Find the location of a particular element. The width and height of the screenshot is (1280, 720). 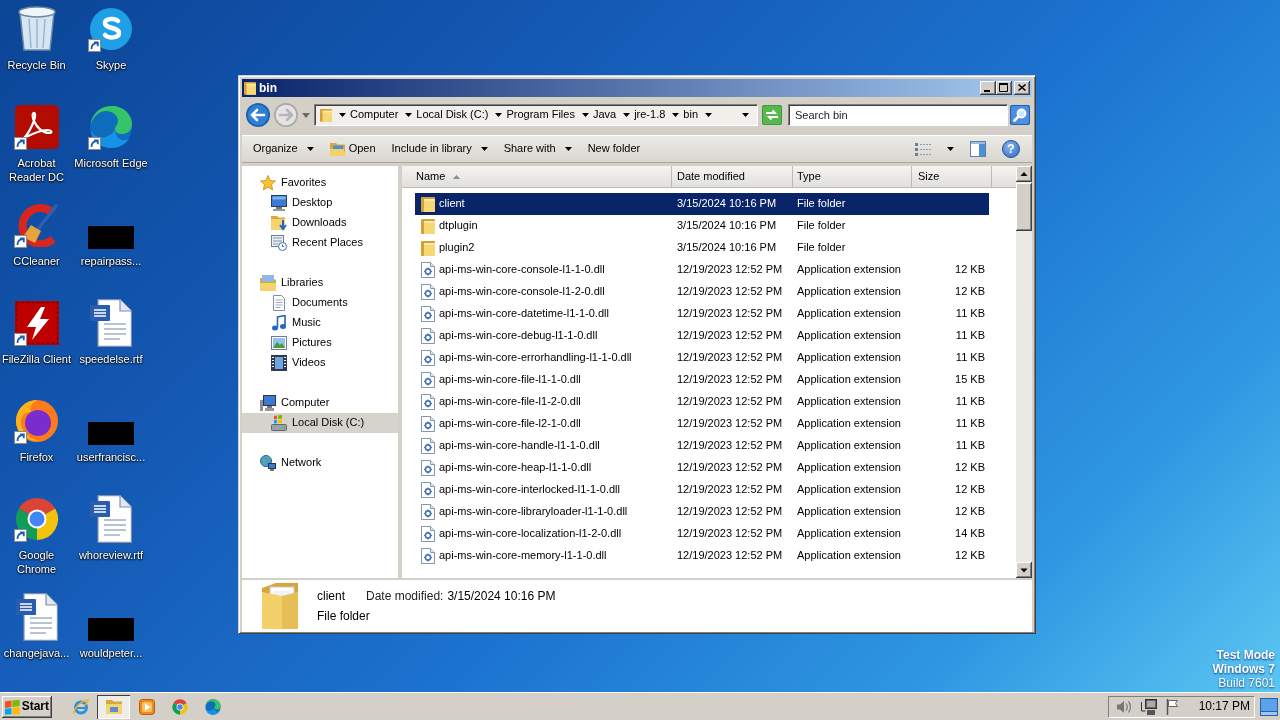

icon-label: Acrobat Reader DC is located at coordinates (36, 170).